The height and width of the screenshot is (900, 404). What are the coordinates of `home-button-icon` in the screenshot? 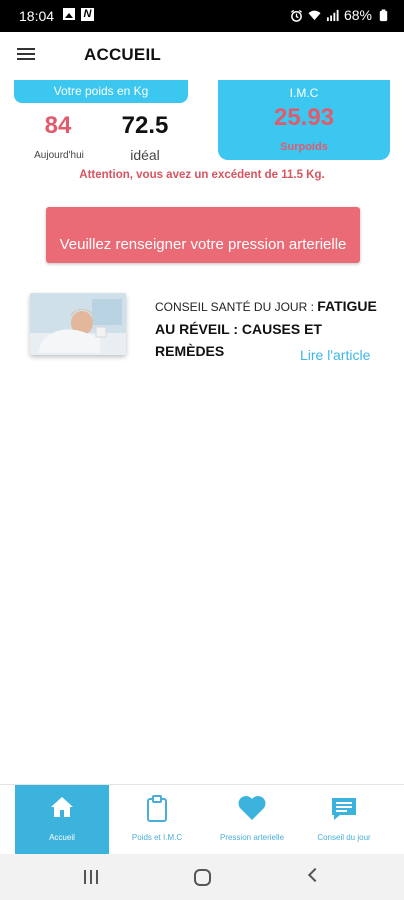 It's located at (202, 877).